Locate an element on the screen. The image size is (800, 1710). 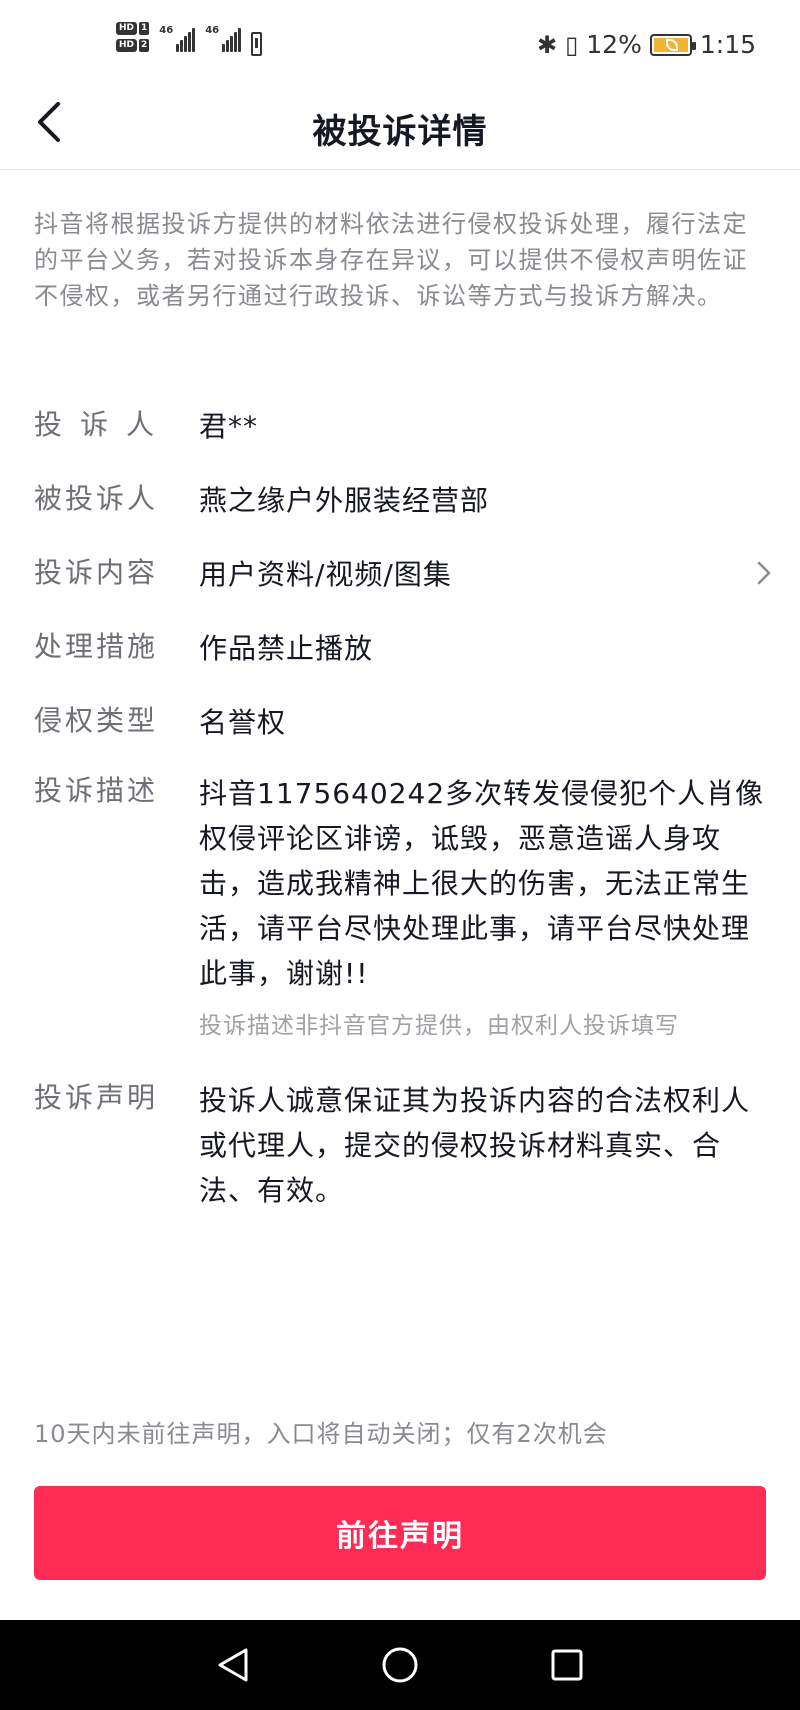
signal1-label: 46 is located at coordinates (166, 30).